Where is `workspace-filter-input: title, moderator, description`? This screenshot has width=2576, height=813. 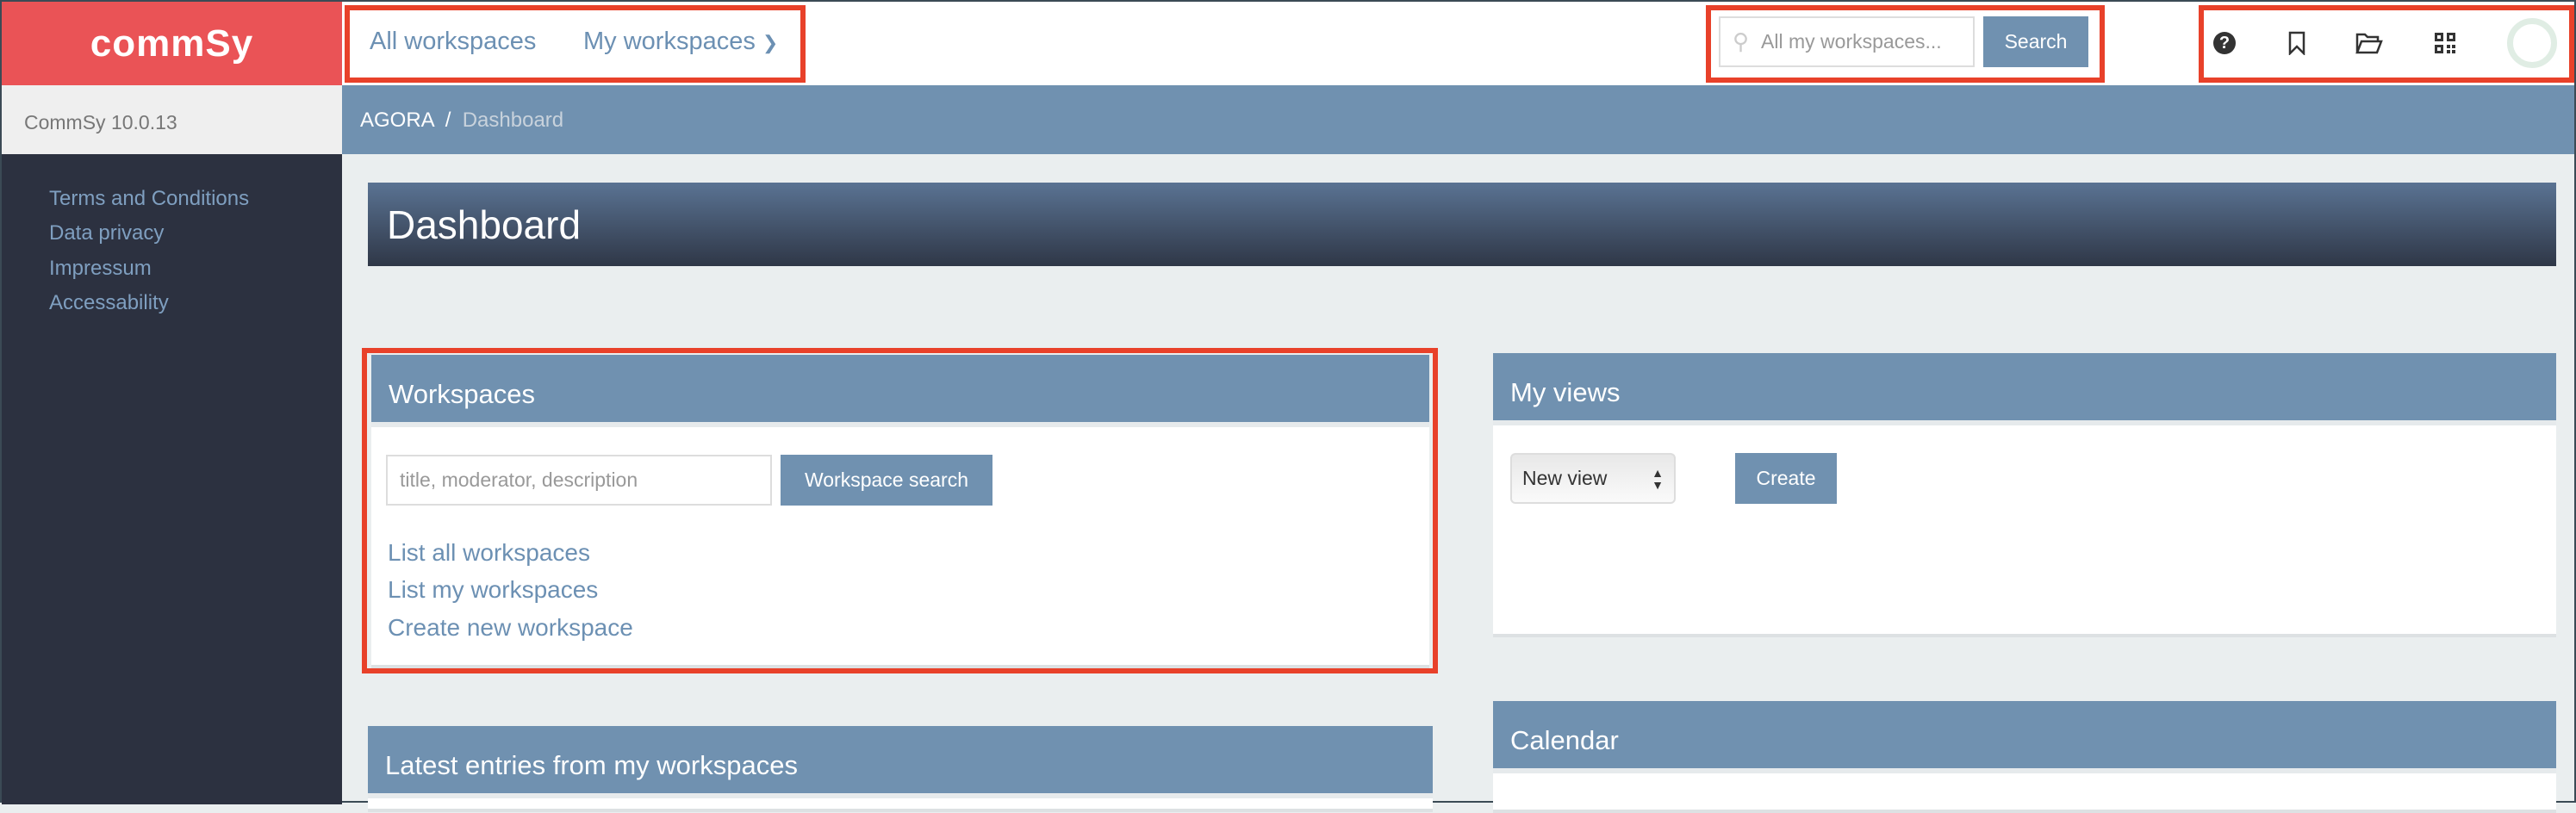 workspace-filter-input: title, moderator, description is located at coordinates (579, 480).